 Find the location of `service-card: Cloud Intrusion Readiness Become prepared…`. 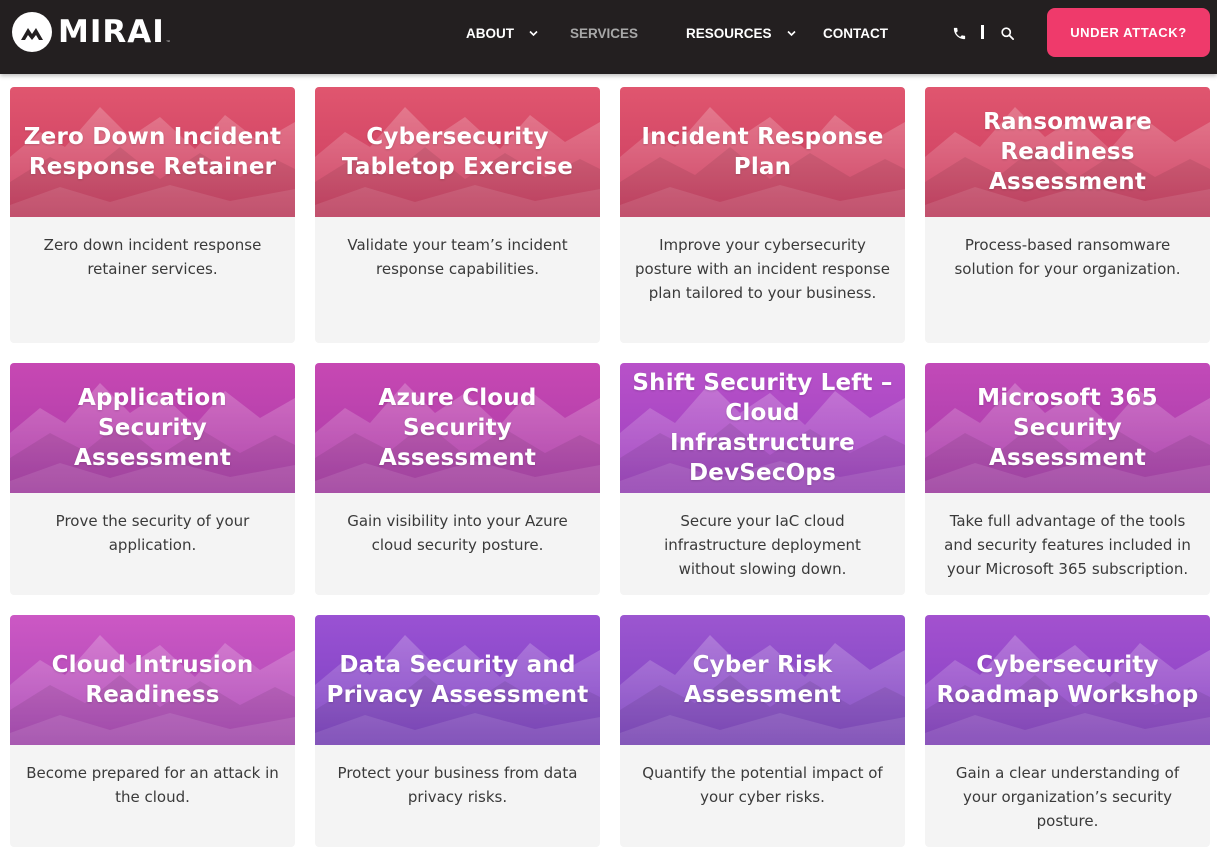

service-card: Cloud Intrusion Readiness Become prepared… is located at coordinates (152, 731).